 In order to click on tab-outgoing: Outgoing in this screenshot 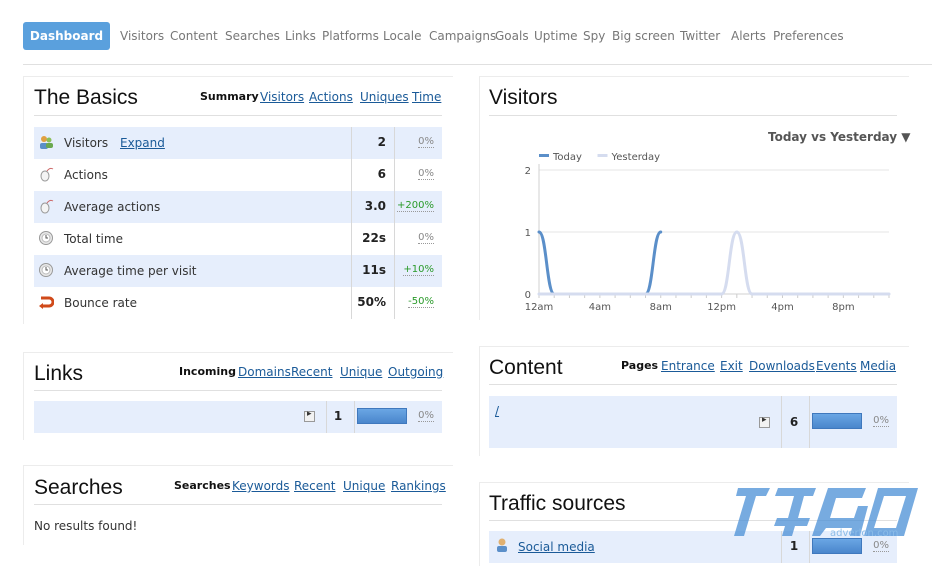, I will do `click(415, 372)`.